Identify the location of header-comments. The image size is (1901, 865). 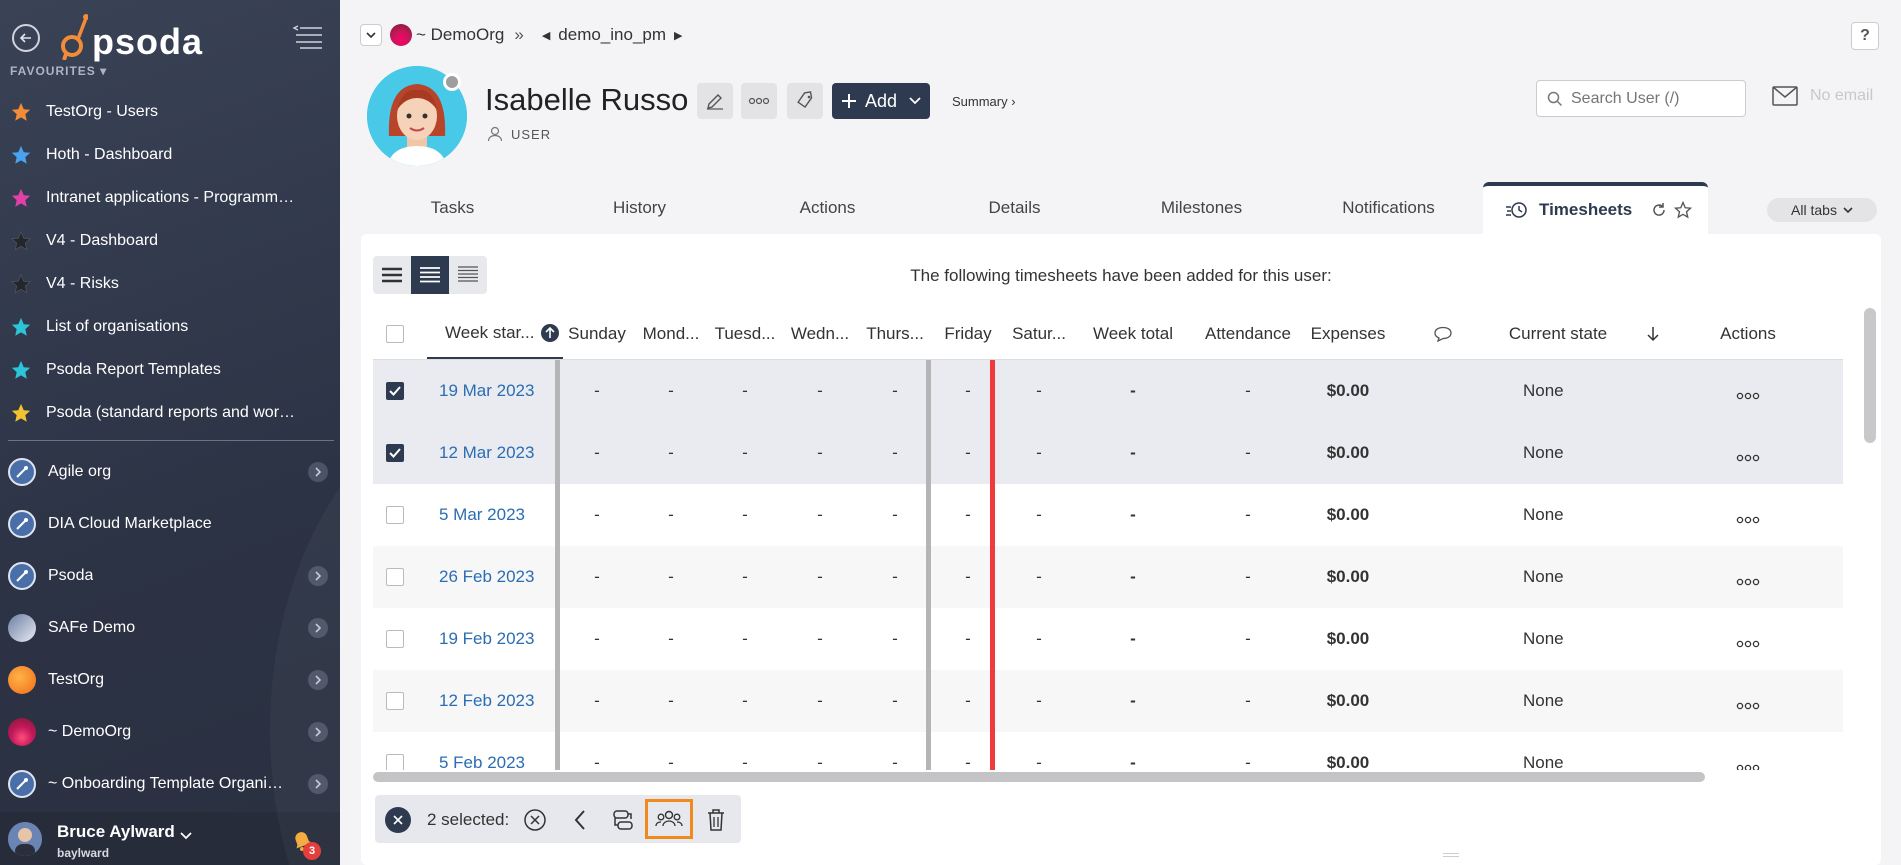
(1443, 333).